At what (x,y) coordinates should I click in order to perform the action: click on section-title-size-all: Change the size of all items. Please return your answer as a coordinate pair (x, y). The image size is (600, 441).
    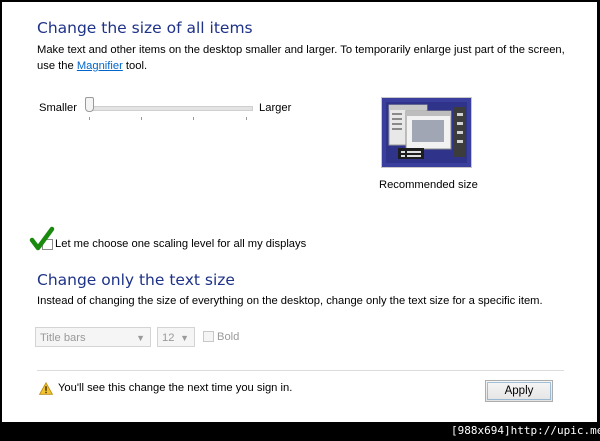
    Looking at the image, I should click on (145, 28).